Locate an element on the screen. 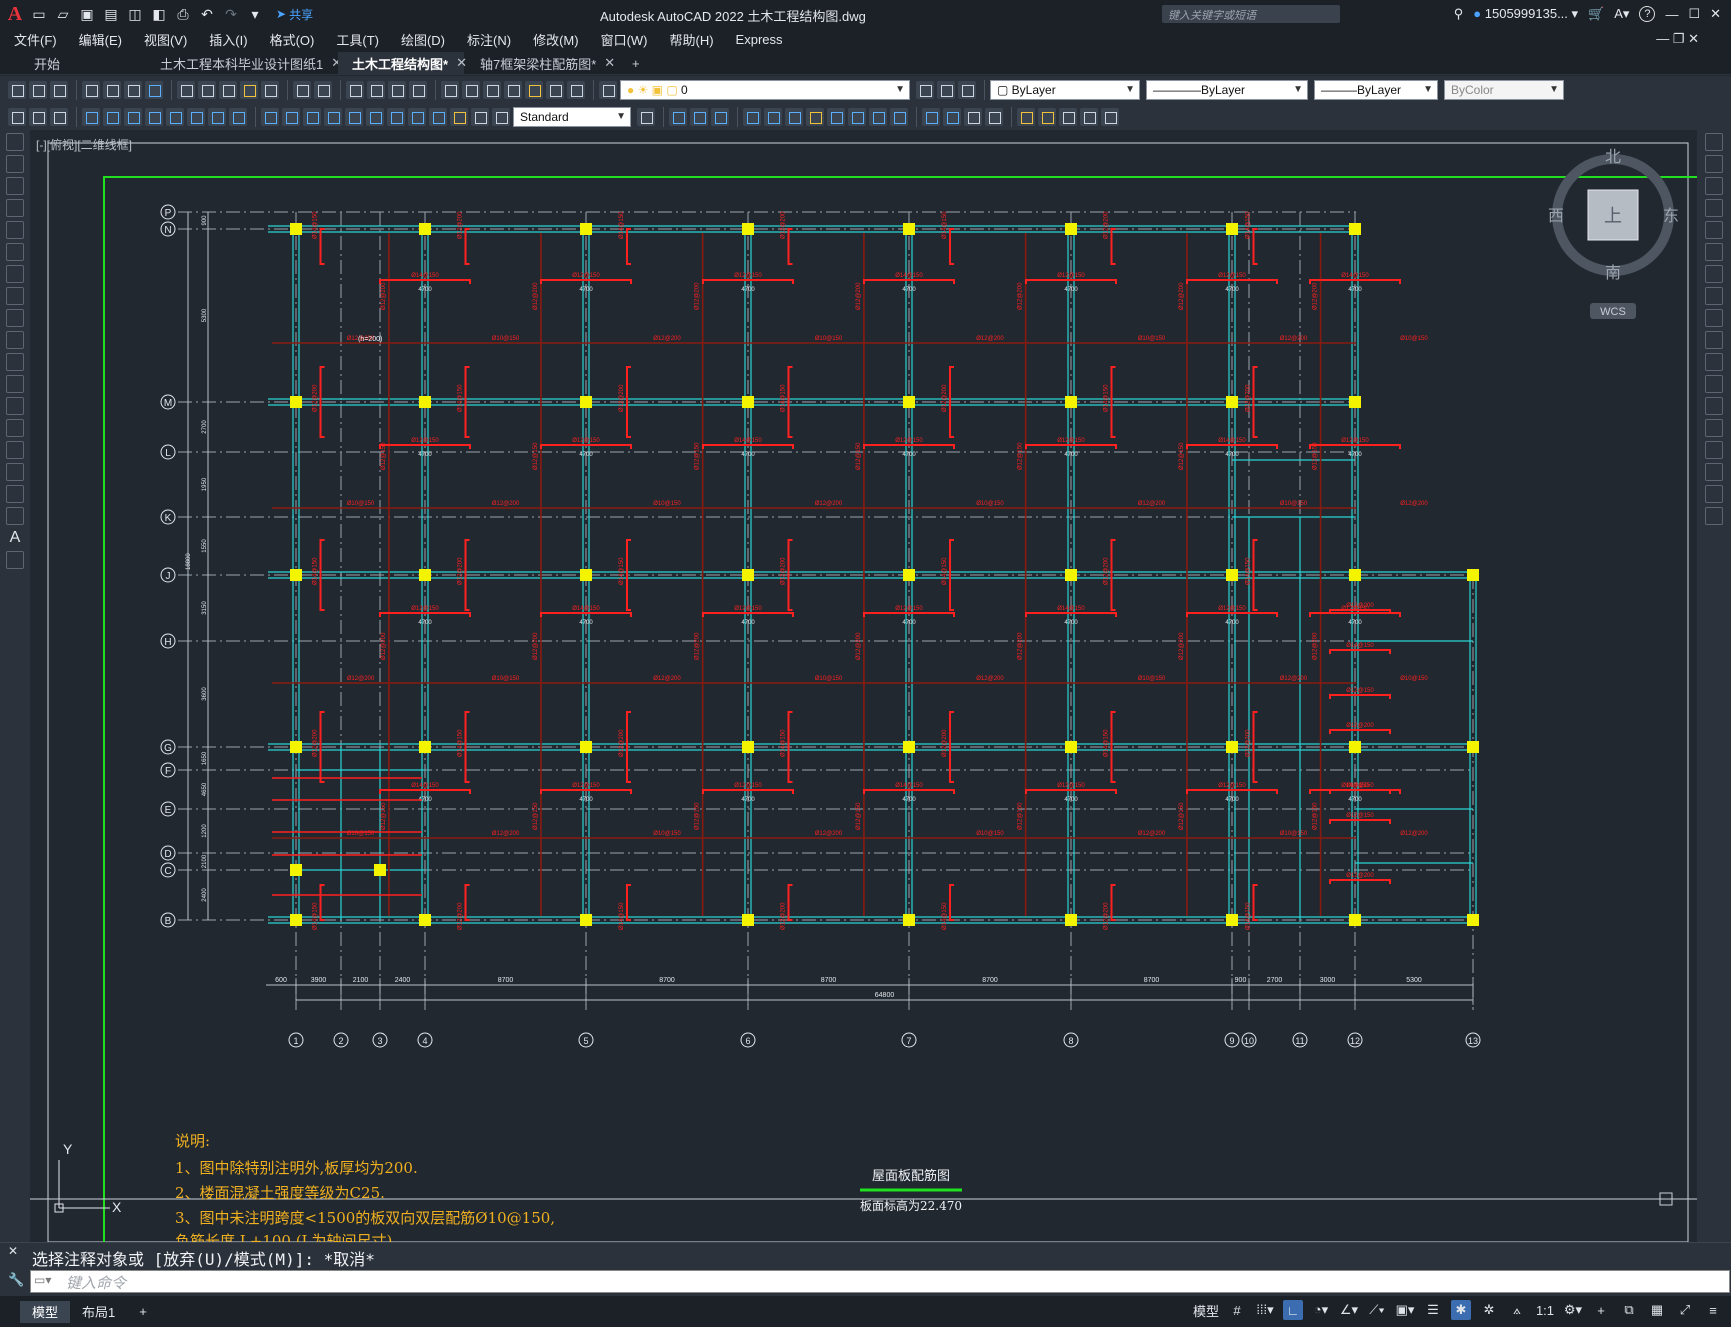 This screenshot has height=1327, width=1731. properties-icon is located at coordinates (450, 89).